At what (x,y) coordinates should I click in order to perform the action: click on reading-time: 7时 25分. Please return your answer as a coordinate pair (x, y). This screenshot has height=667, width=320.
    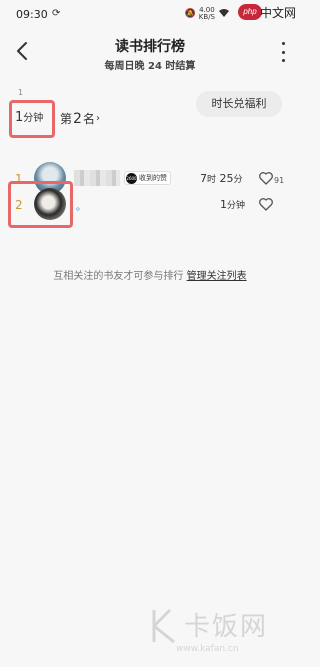
    Looking at the image, I should click on (221, 178).